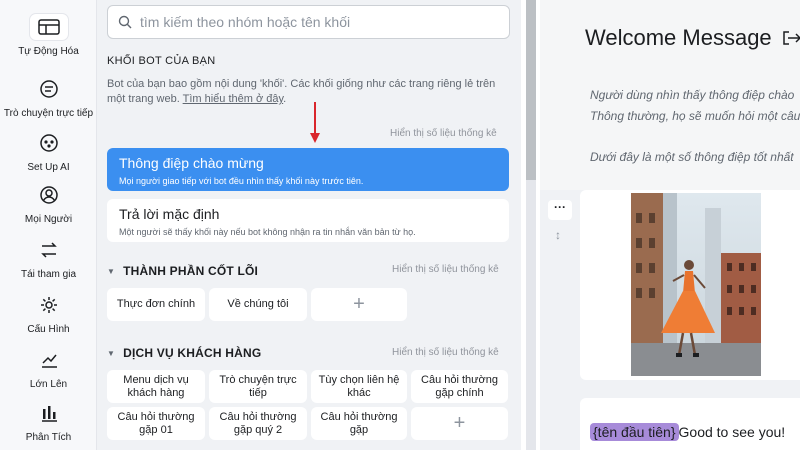 This screenshot has height=450, width=800. Describe the element at coordinates (696, 284) in the screenshot. I see `gallery-photo` at that location.